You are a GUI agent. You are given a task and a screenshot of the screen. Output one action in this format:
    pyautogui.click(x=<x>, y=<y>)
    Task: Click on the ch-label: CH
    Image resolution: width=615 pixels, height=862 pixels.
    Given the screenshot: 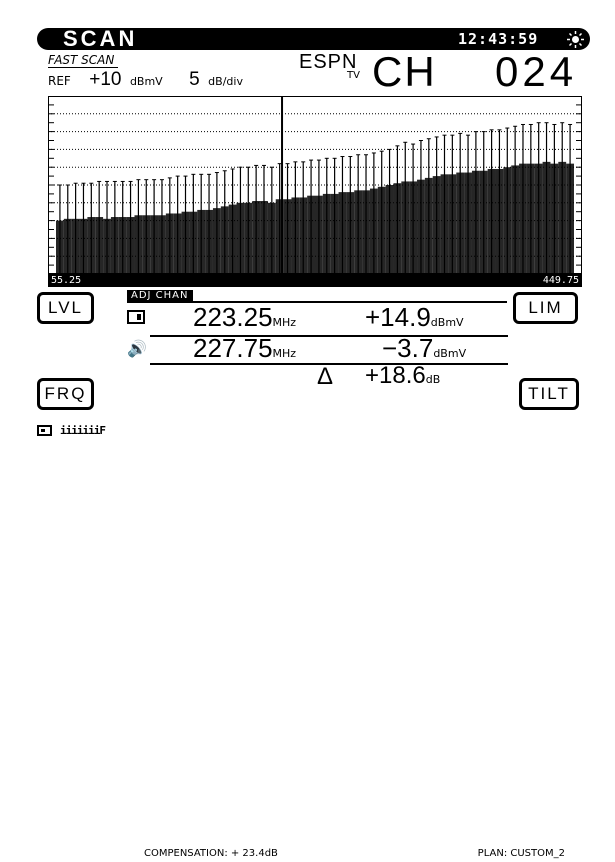 What is the action you would take?
    pyautogui.click(x=404, y=71)
    